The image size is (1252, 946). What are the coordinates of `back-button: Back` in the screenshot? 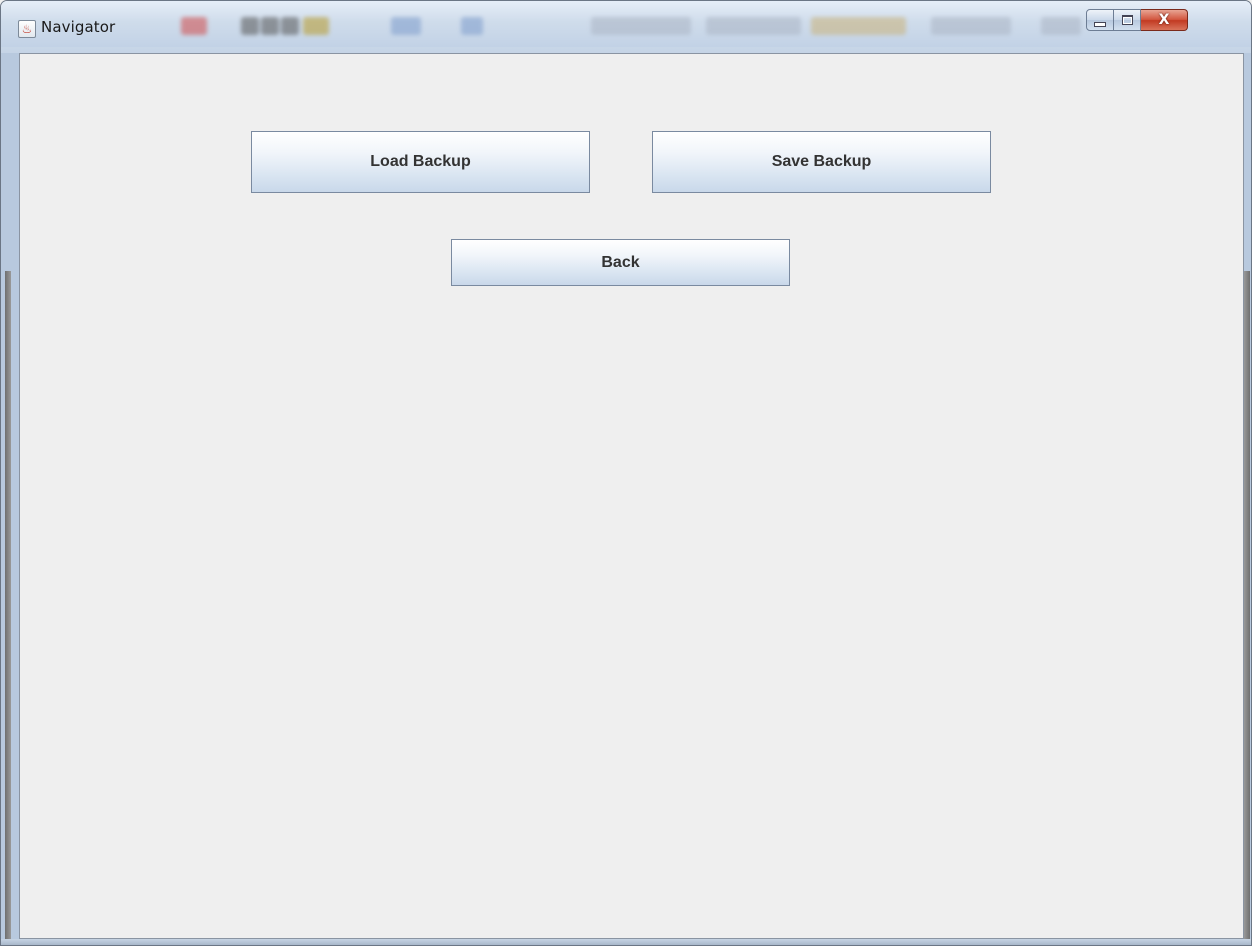 It's located at (620, 262).